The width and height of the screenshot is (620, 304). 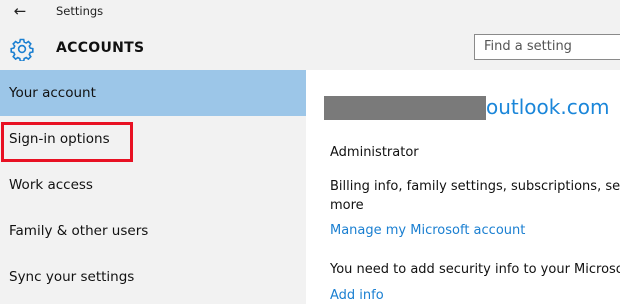 I want to click on page-title: ACCOUNTS, so click(x=100, y=48).